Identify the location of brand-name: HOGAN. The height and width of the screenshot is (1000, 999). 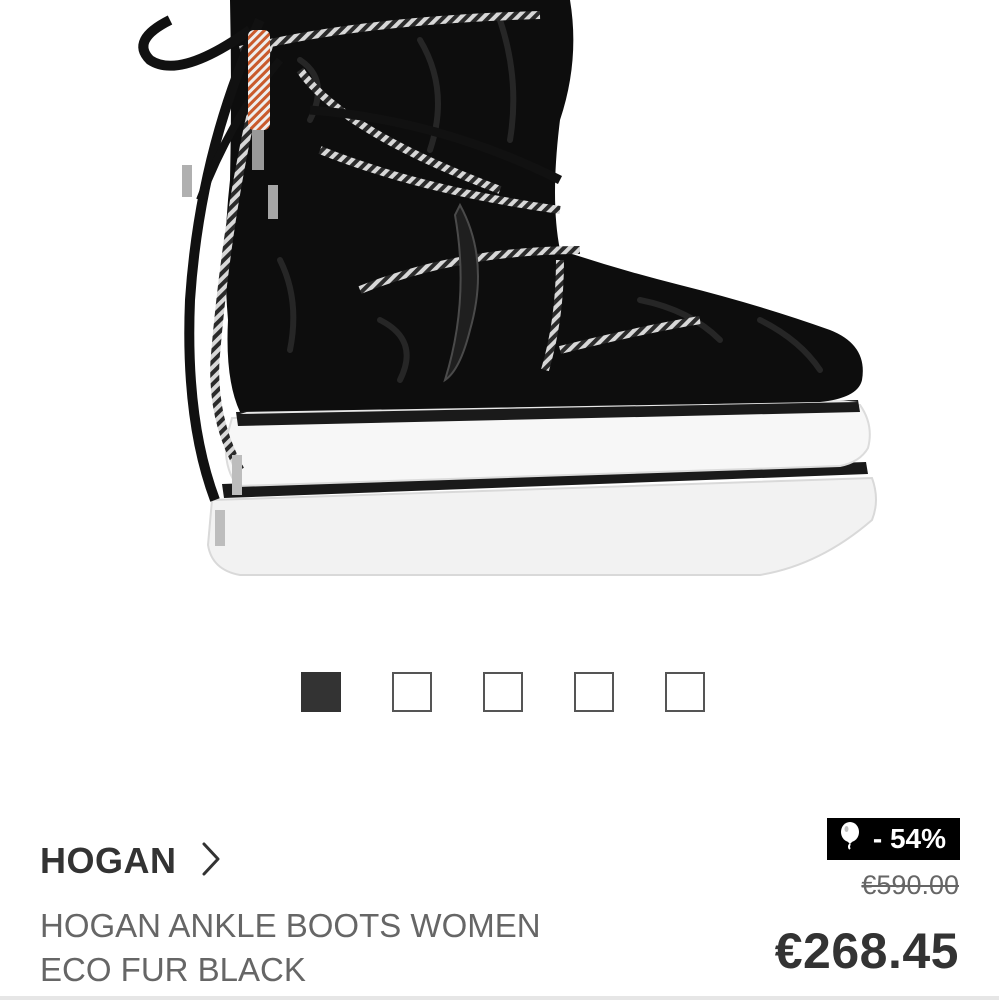
(108, 860).